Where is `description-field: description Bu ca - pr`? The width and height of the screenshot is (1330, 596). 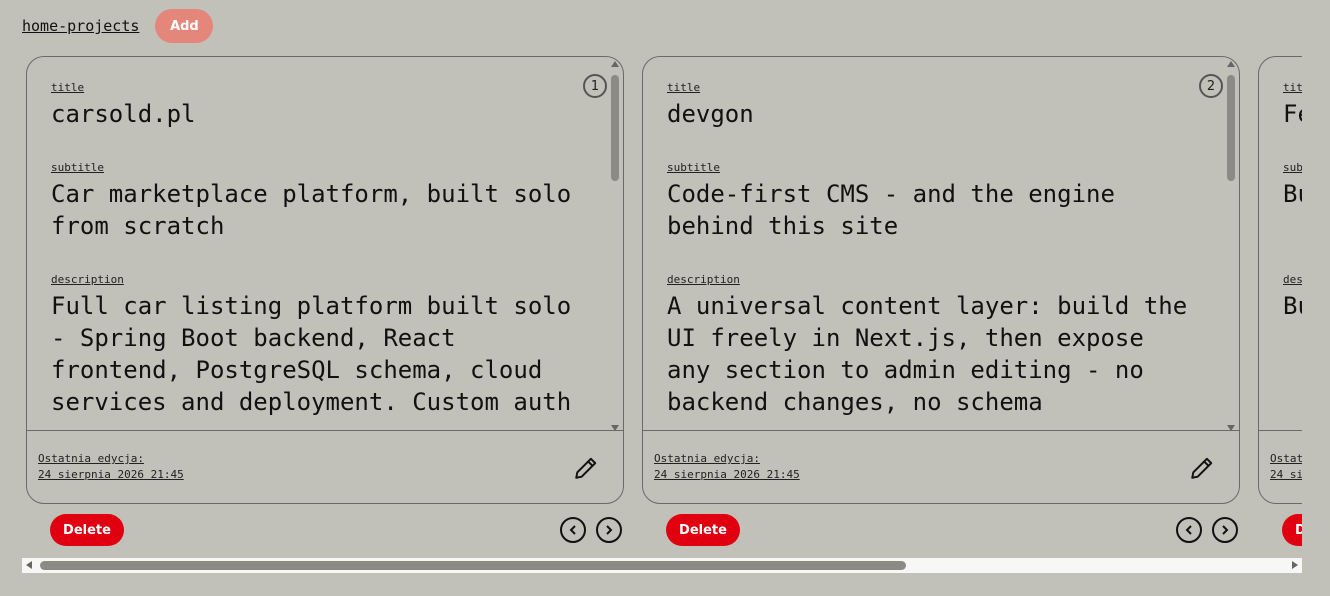
description-field: description Bu ca - pr is located at coordinates (1292, 297).